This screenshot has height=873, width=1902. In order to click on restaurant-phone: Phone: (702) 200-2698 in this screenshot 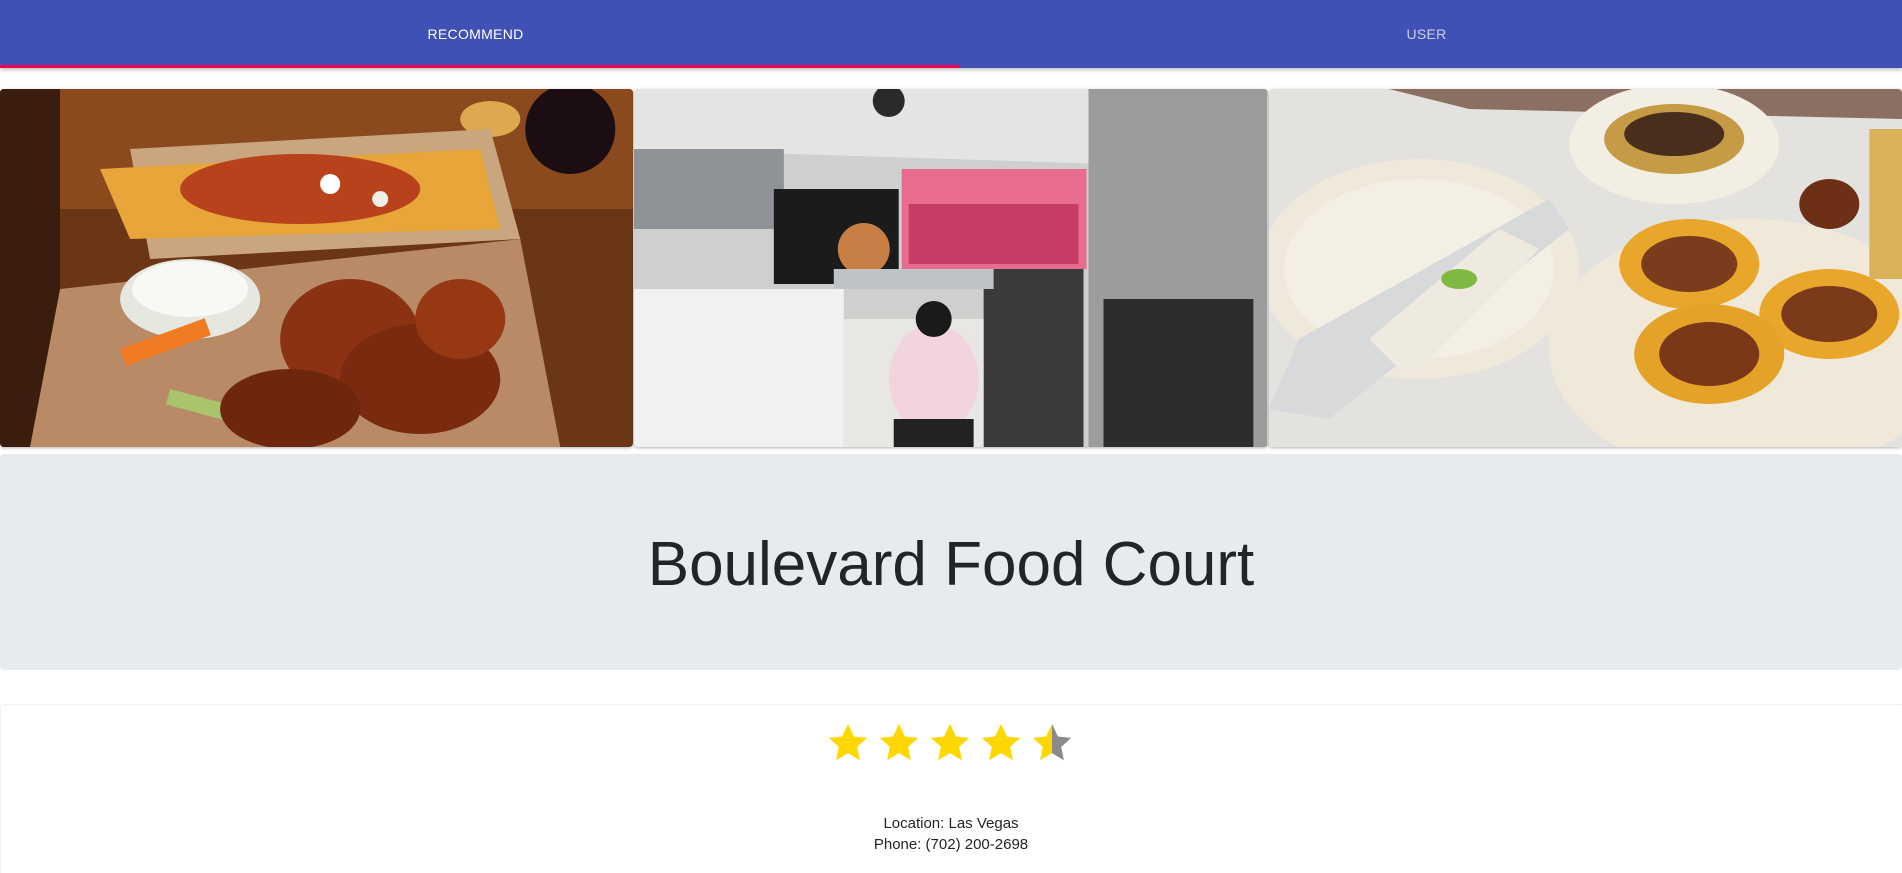, I will do `click(951, 844)`.